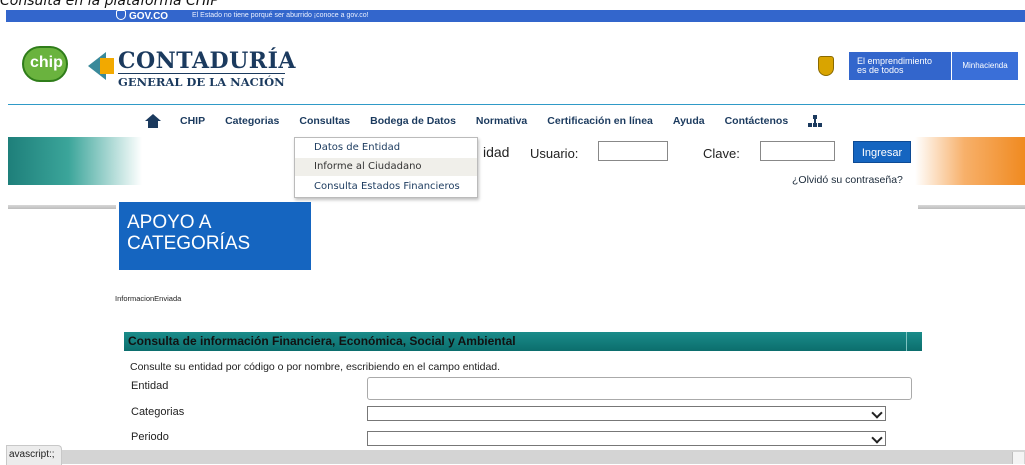  I want to click on govco-logo-text: GOV.CO, so click(149, 16).